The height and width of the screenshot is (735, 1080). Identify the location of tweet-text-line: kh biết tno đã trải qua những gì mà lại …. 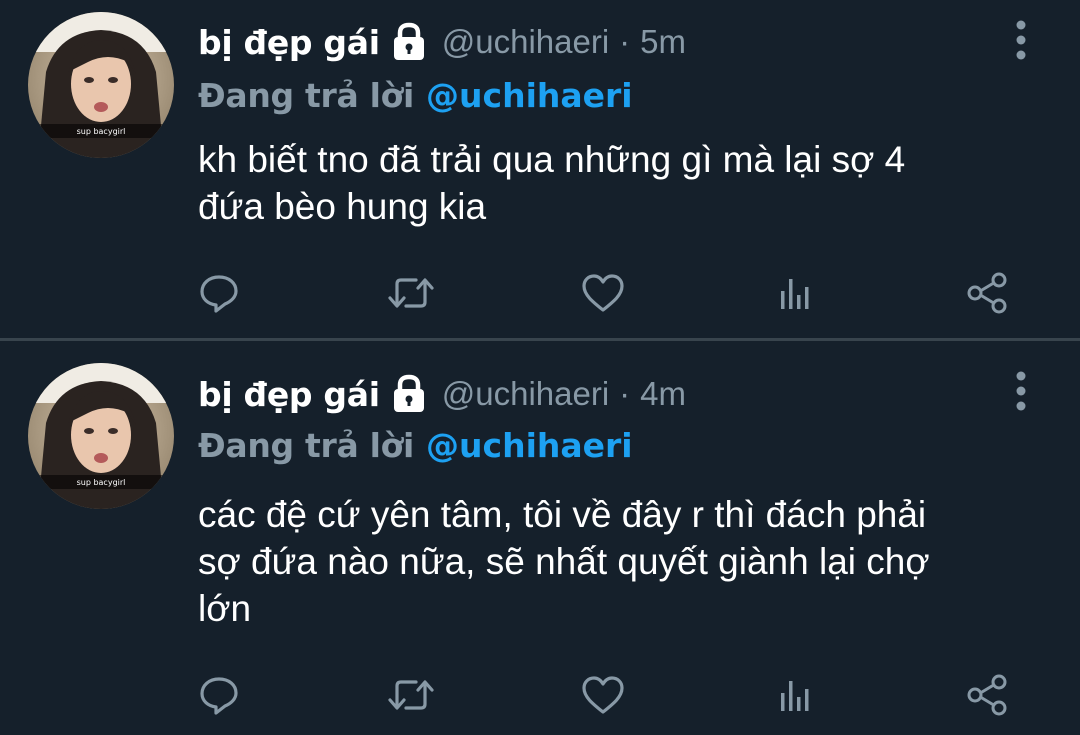
(552, 159).